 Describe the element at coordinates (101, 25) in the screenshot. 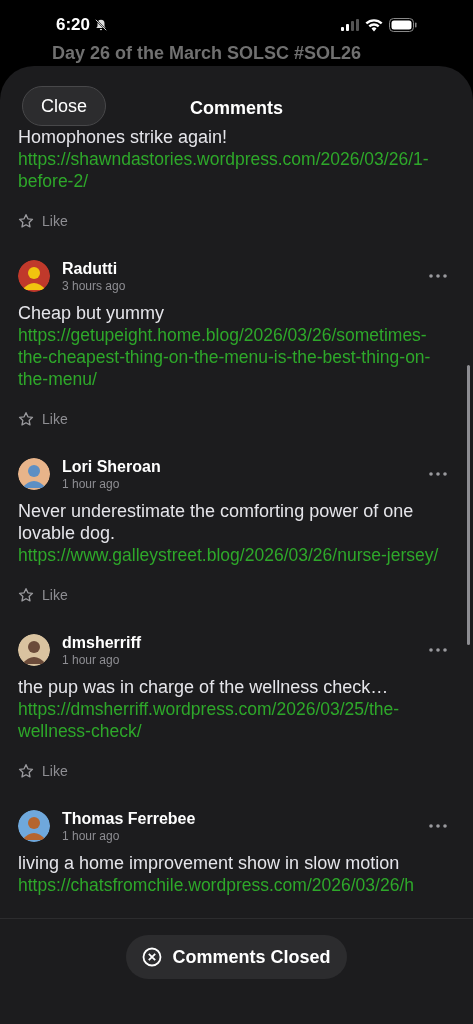

I see `muted-bell-icon` at that location.